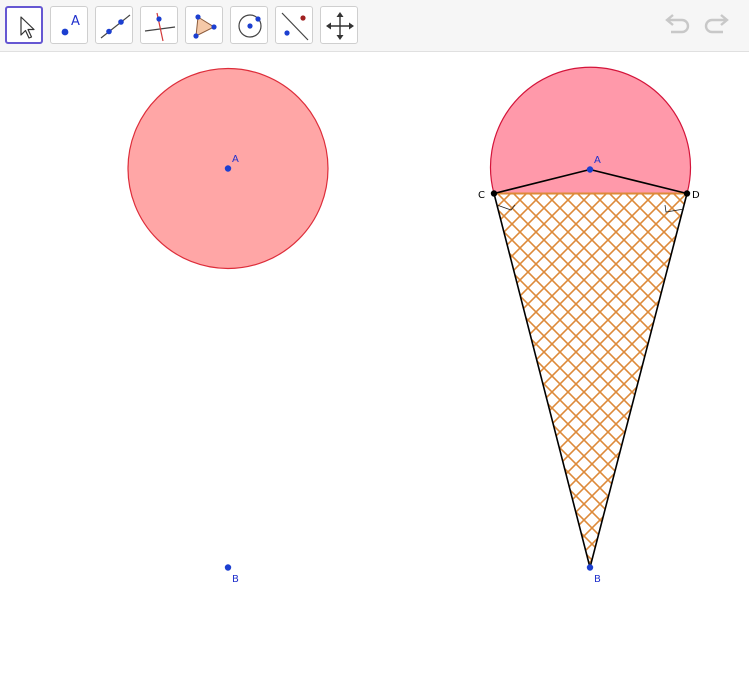 The width and height of the screenshot is (749, 685). I want to click on waffle-cone, so click(590, 380).